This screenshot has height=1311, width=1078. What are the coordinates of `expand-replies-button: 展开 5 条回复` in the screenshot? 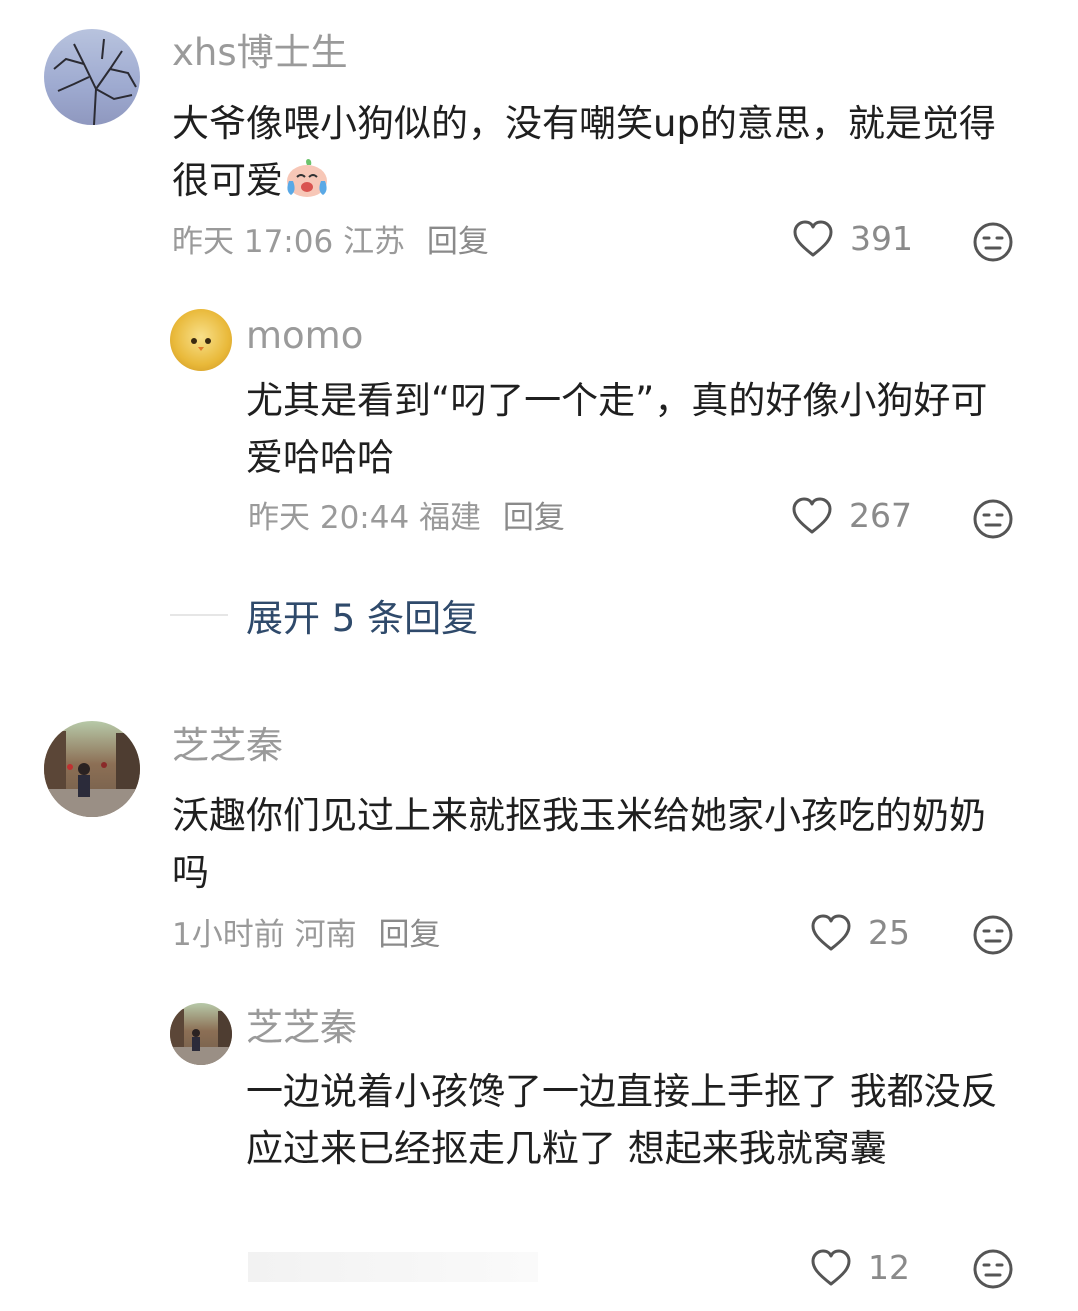 It's located at (324, 615).